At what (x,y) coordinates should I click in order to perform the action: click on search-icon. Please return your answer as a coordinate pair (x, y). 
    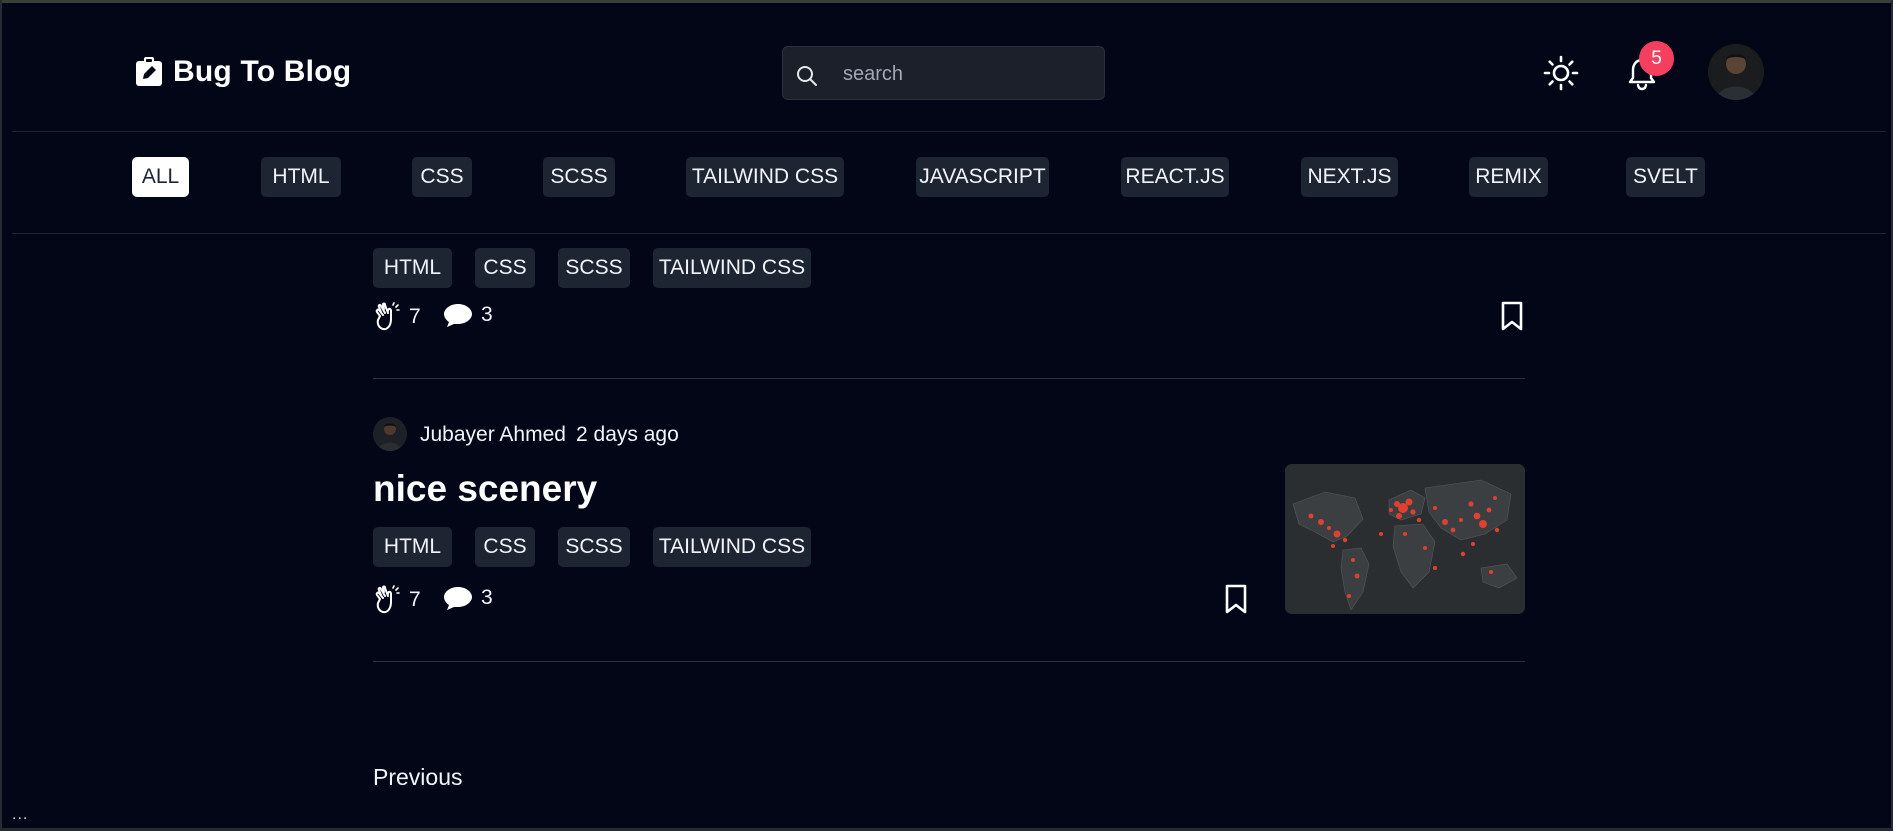
    Looking at the image, I should click on (807, 76).